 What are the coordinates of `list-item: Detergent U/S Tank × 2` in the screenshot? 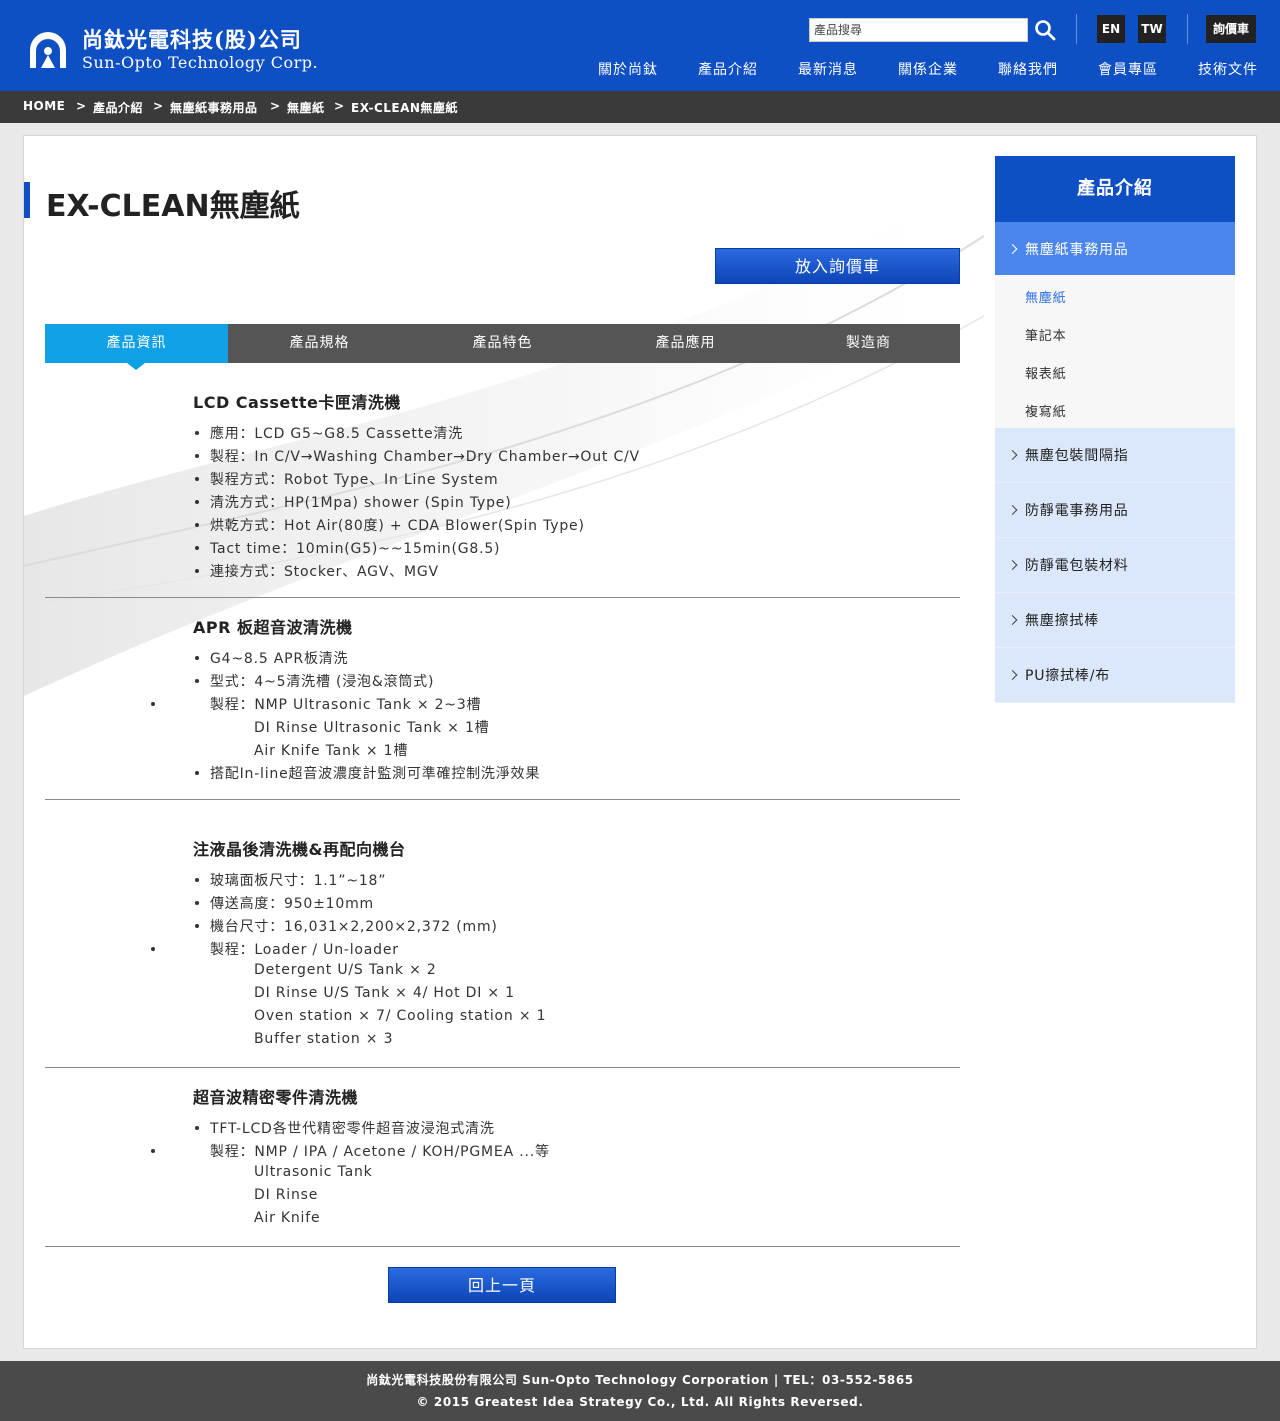 It's located at (345, 970).